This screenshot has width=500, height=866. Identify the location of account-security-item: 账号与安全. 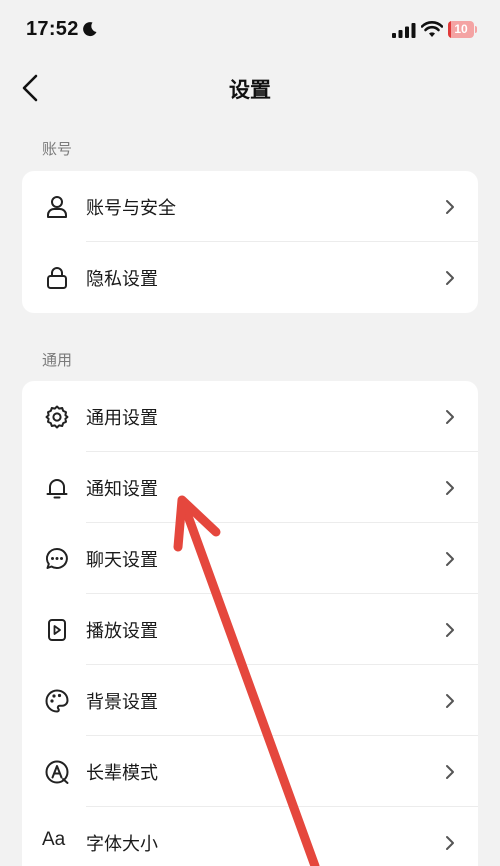
(250, 206).